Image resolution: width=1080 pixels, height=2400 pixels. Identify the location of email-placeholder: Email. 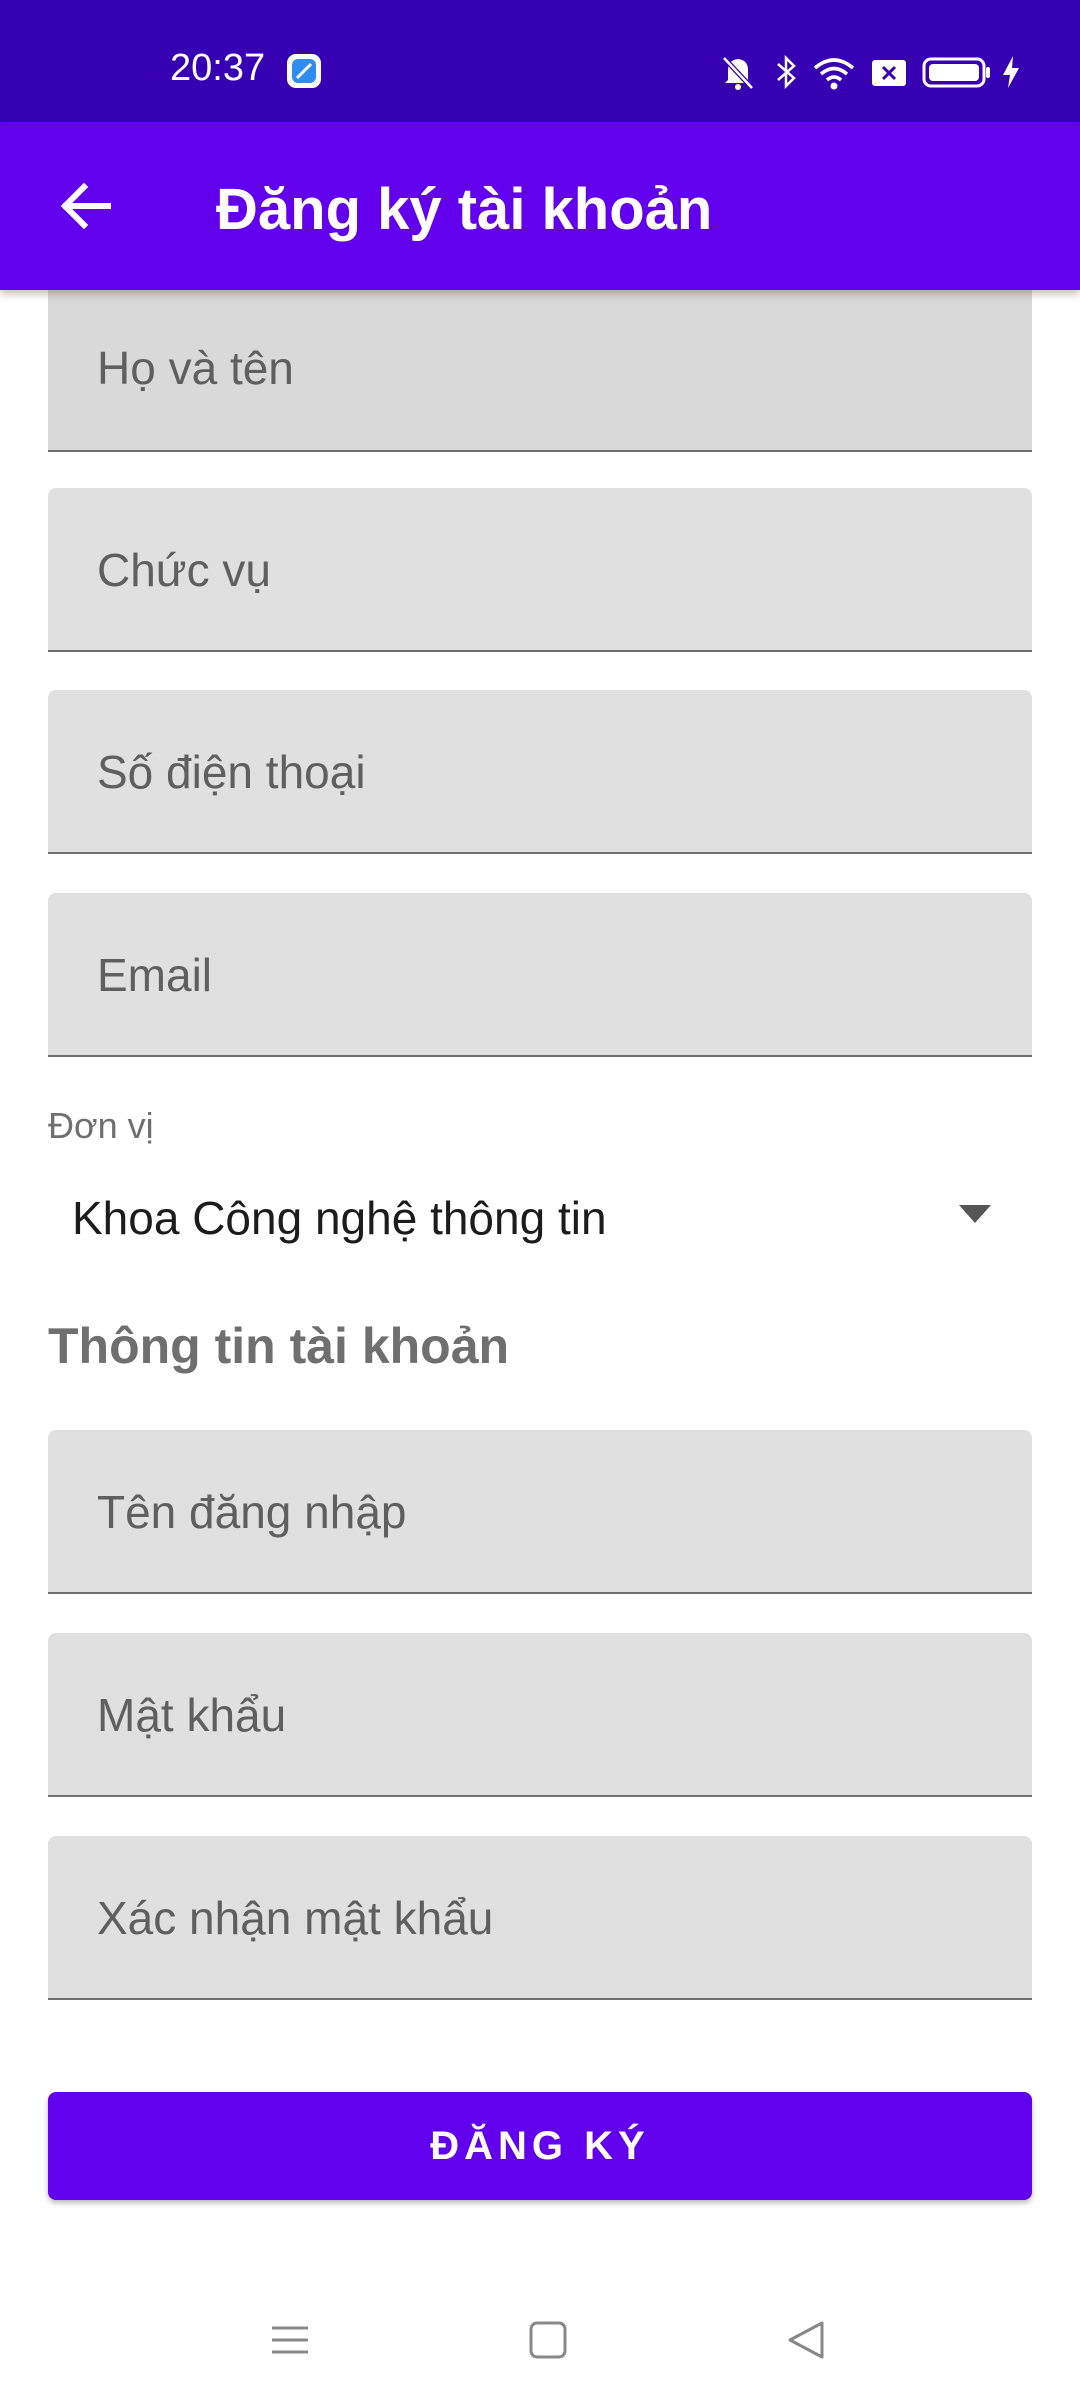
(155, 975).